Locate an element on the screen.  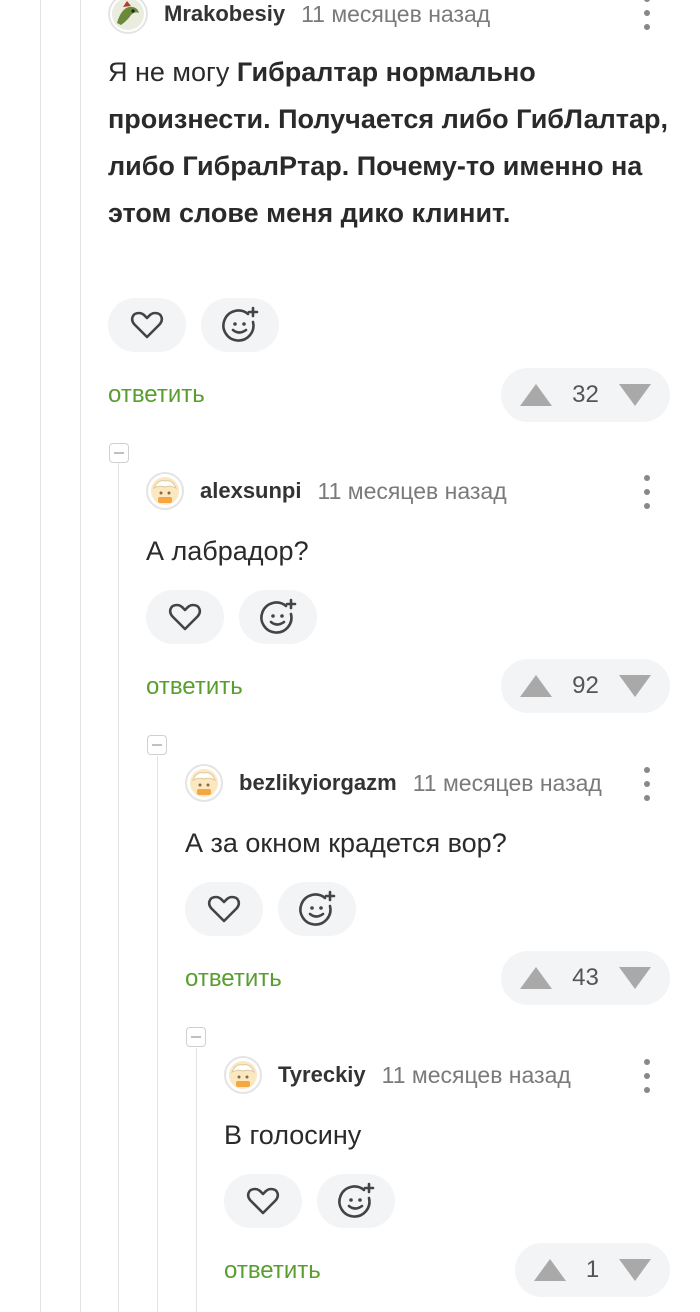
score: 32 is located at coordinates (585, 394).